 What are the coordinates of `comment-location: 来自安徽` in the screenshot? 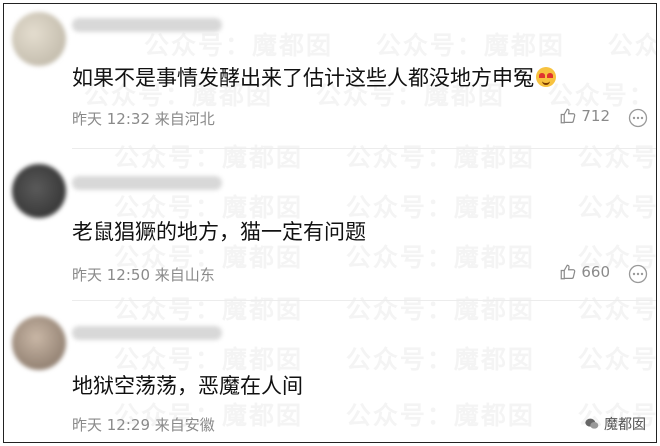 It's located at (184, 425).